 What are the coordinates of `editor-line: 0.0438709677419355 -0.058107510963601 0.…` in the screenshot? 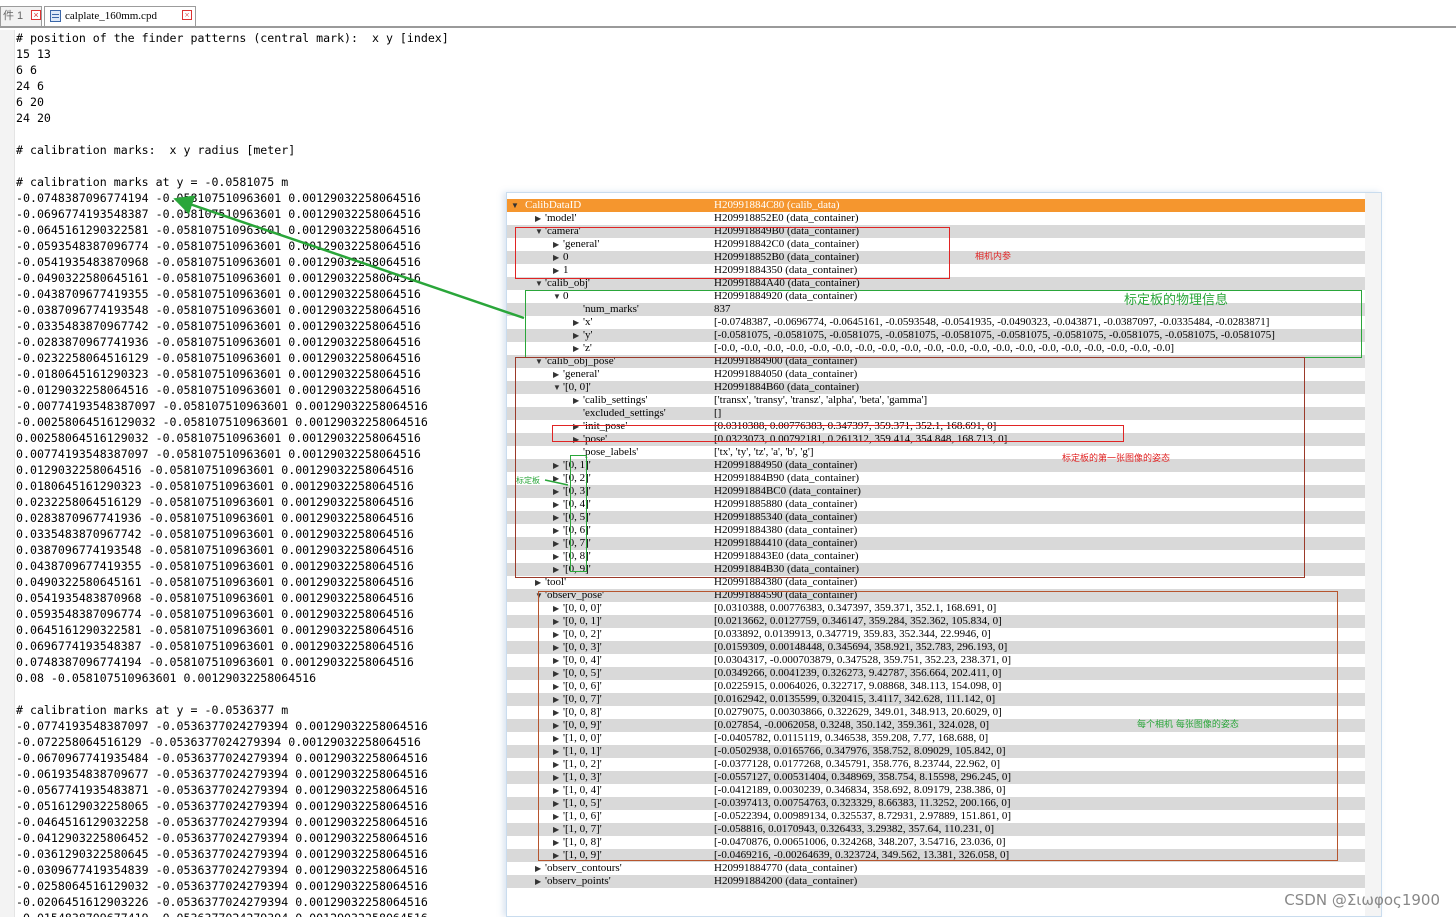 It's located at (261, 566).